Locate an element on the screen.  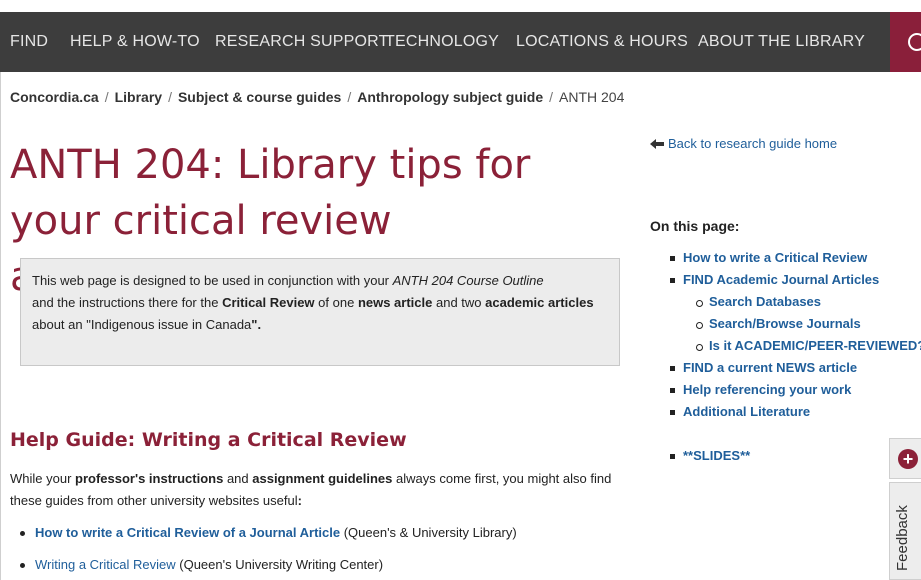
breadcrumb-current: ANTH 204 is located at coordinates (592, 97).